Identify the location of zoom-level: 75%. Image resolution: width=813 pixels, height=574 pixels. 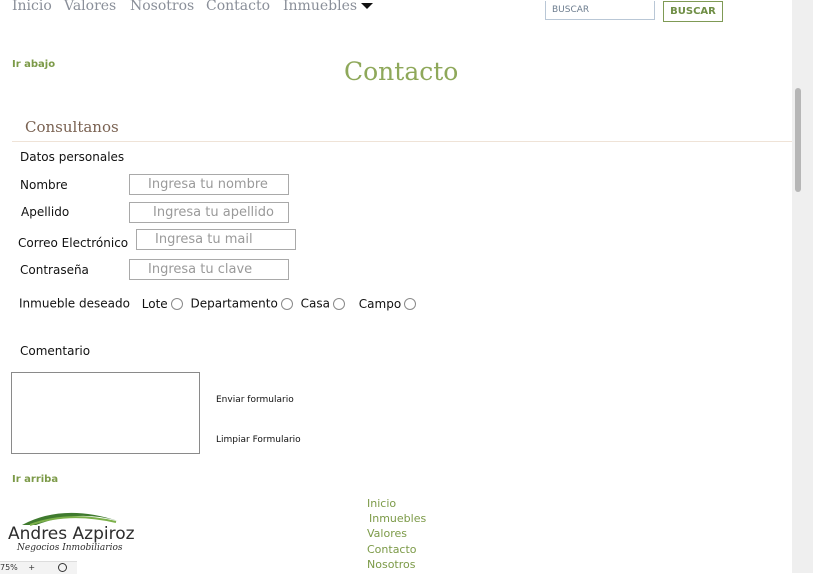
(9, 567).